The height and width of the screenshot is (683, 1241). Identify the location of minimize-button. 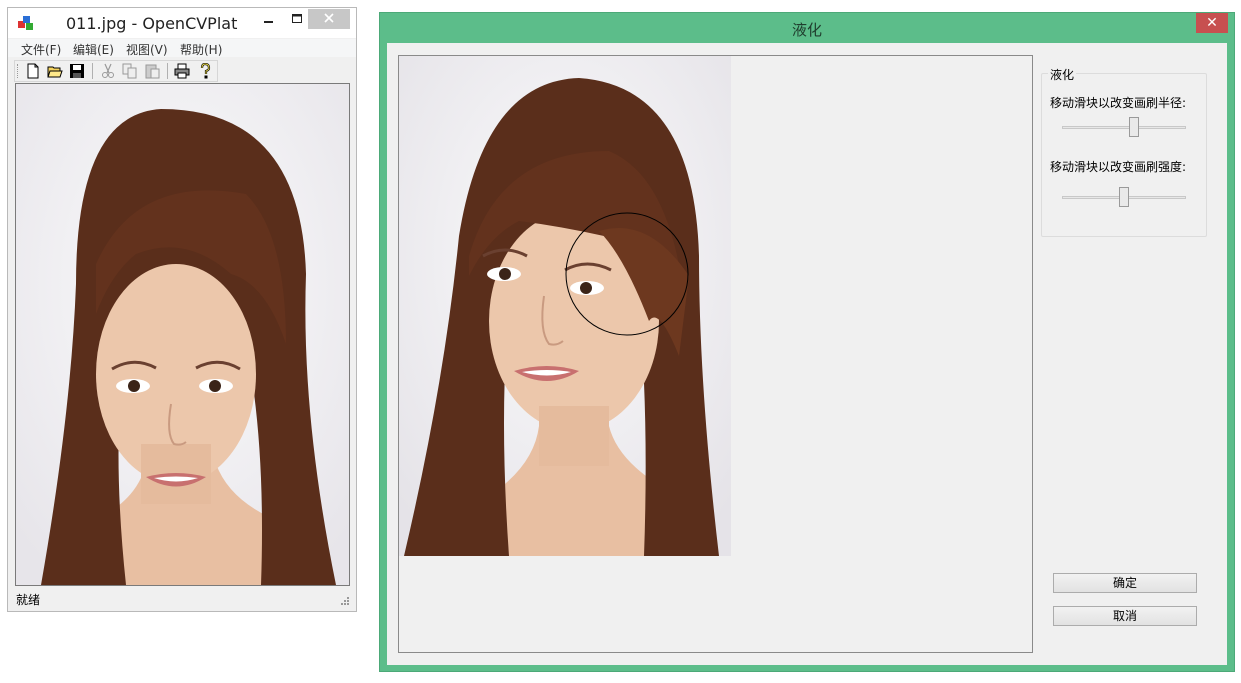
(269, 20).